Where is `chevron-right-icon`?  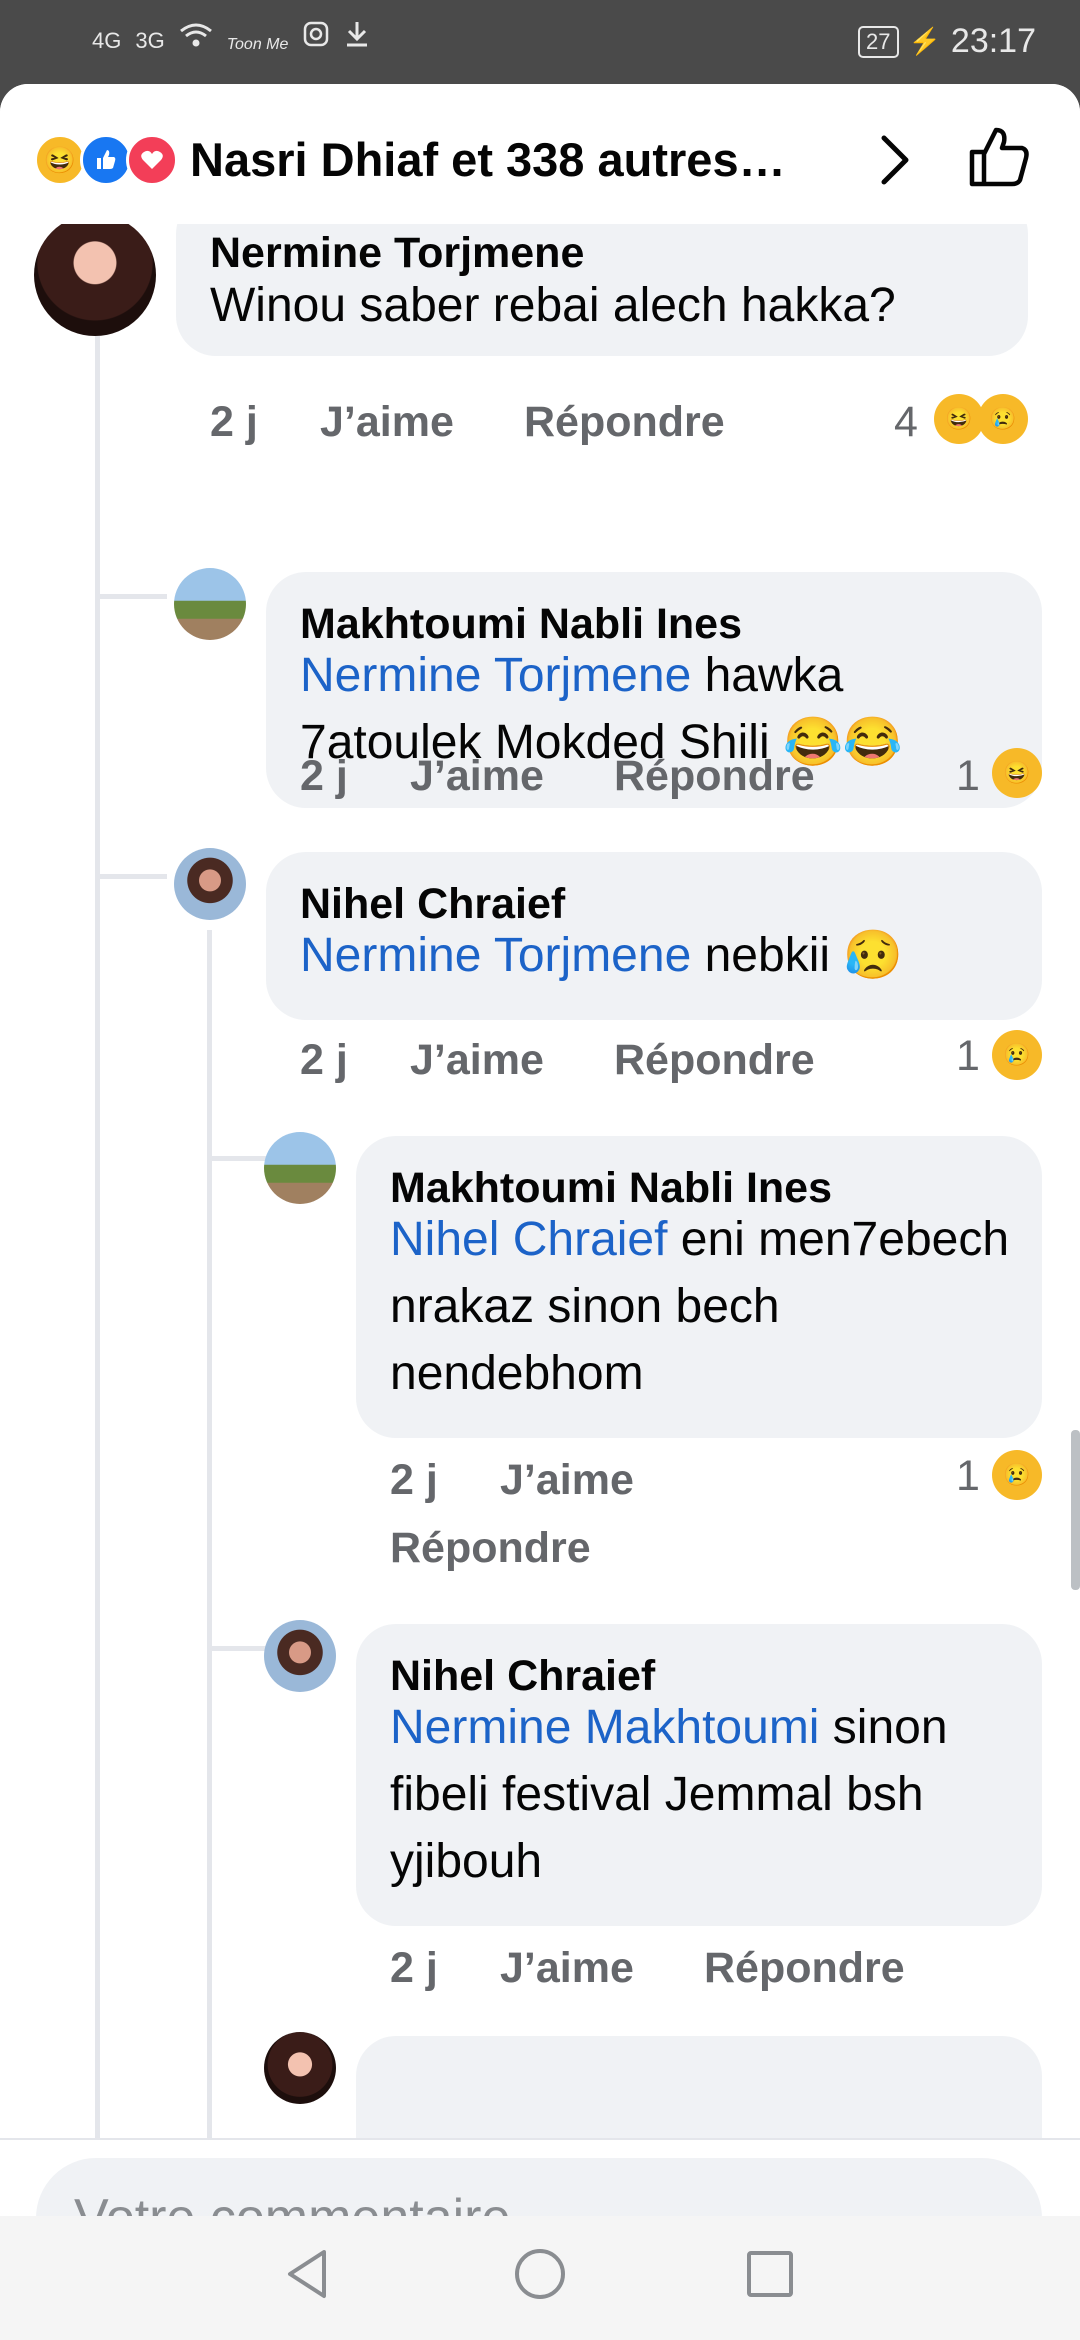 chevron-right-icon is located at coordinates (894, 162).